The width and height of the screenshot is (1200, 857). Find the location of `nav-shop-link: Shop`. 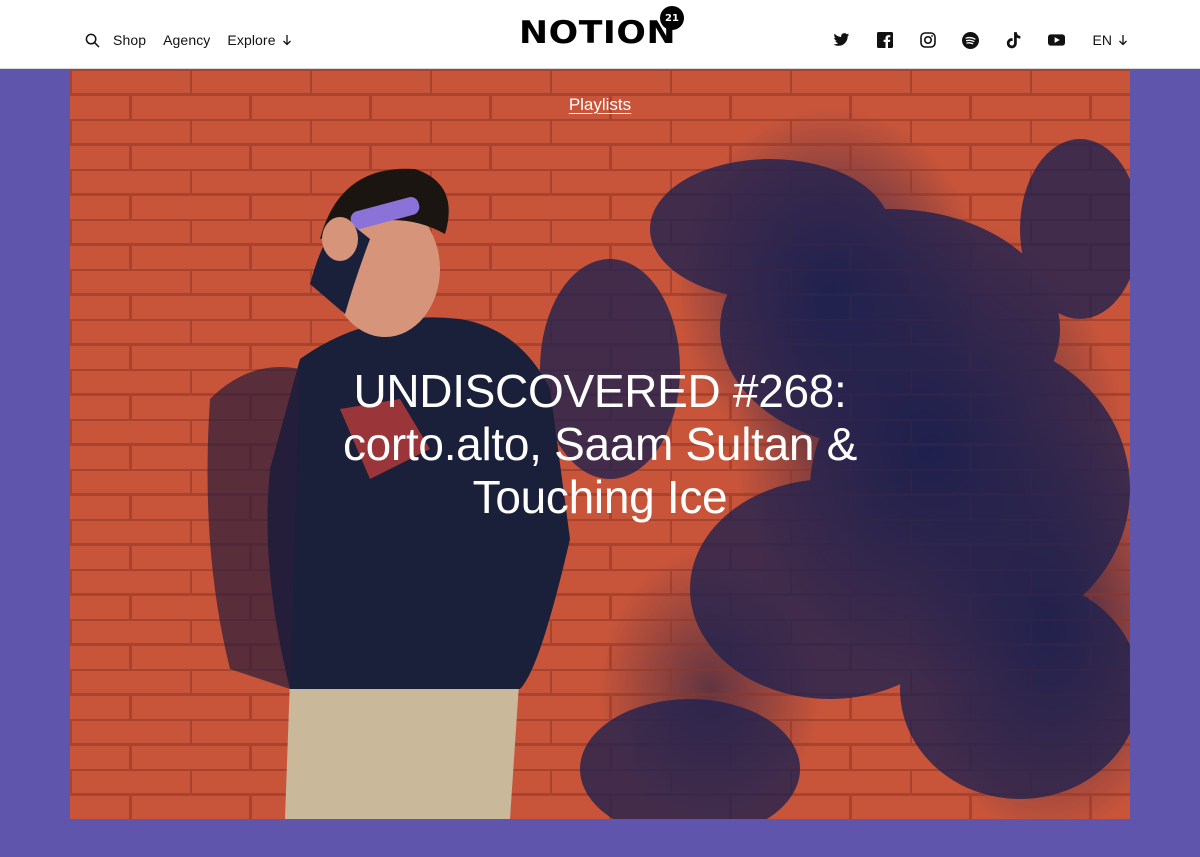

nav-shop-link: Shop is located at coordinates (129, 40).